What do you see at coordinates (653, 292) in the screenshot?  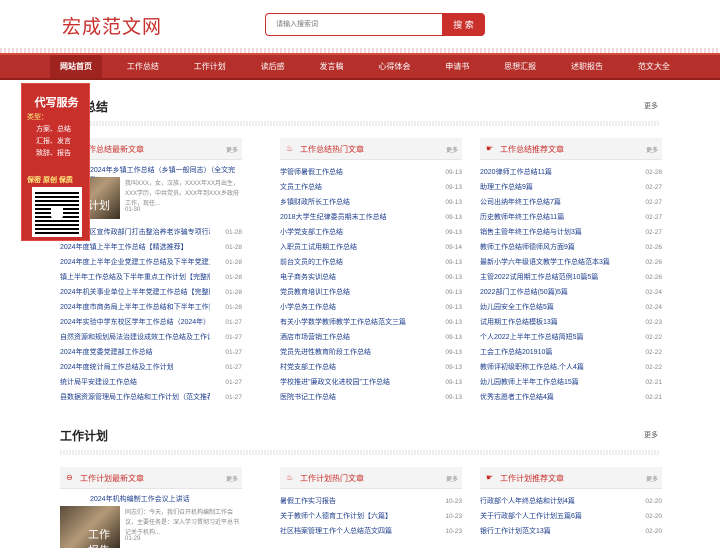 I see `article-date: 02-24` at bounding box center [653, 292].